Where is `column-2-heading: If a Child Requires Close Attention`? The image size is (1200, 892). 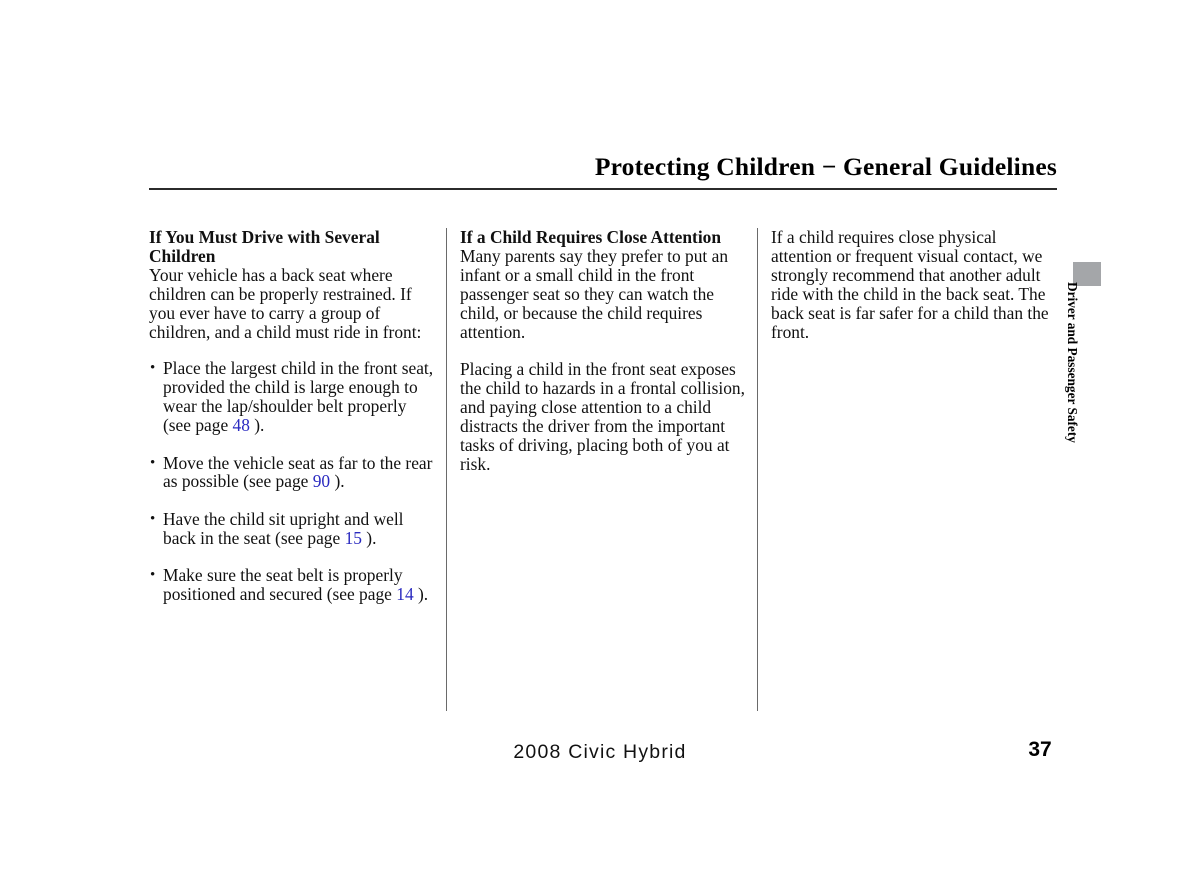 column-2-heading: If a Child Requires Close Attention is located at coordinates (591, 237).